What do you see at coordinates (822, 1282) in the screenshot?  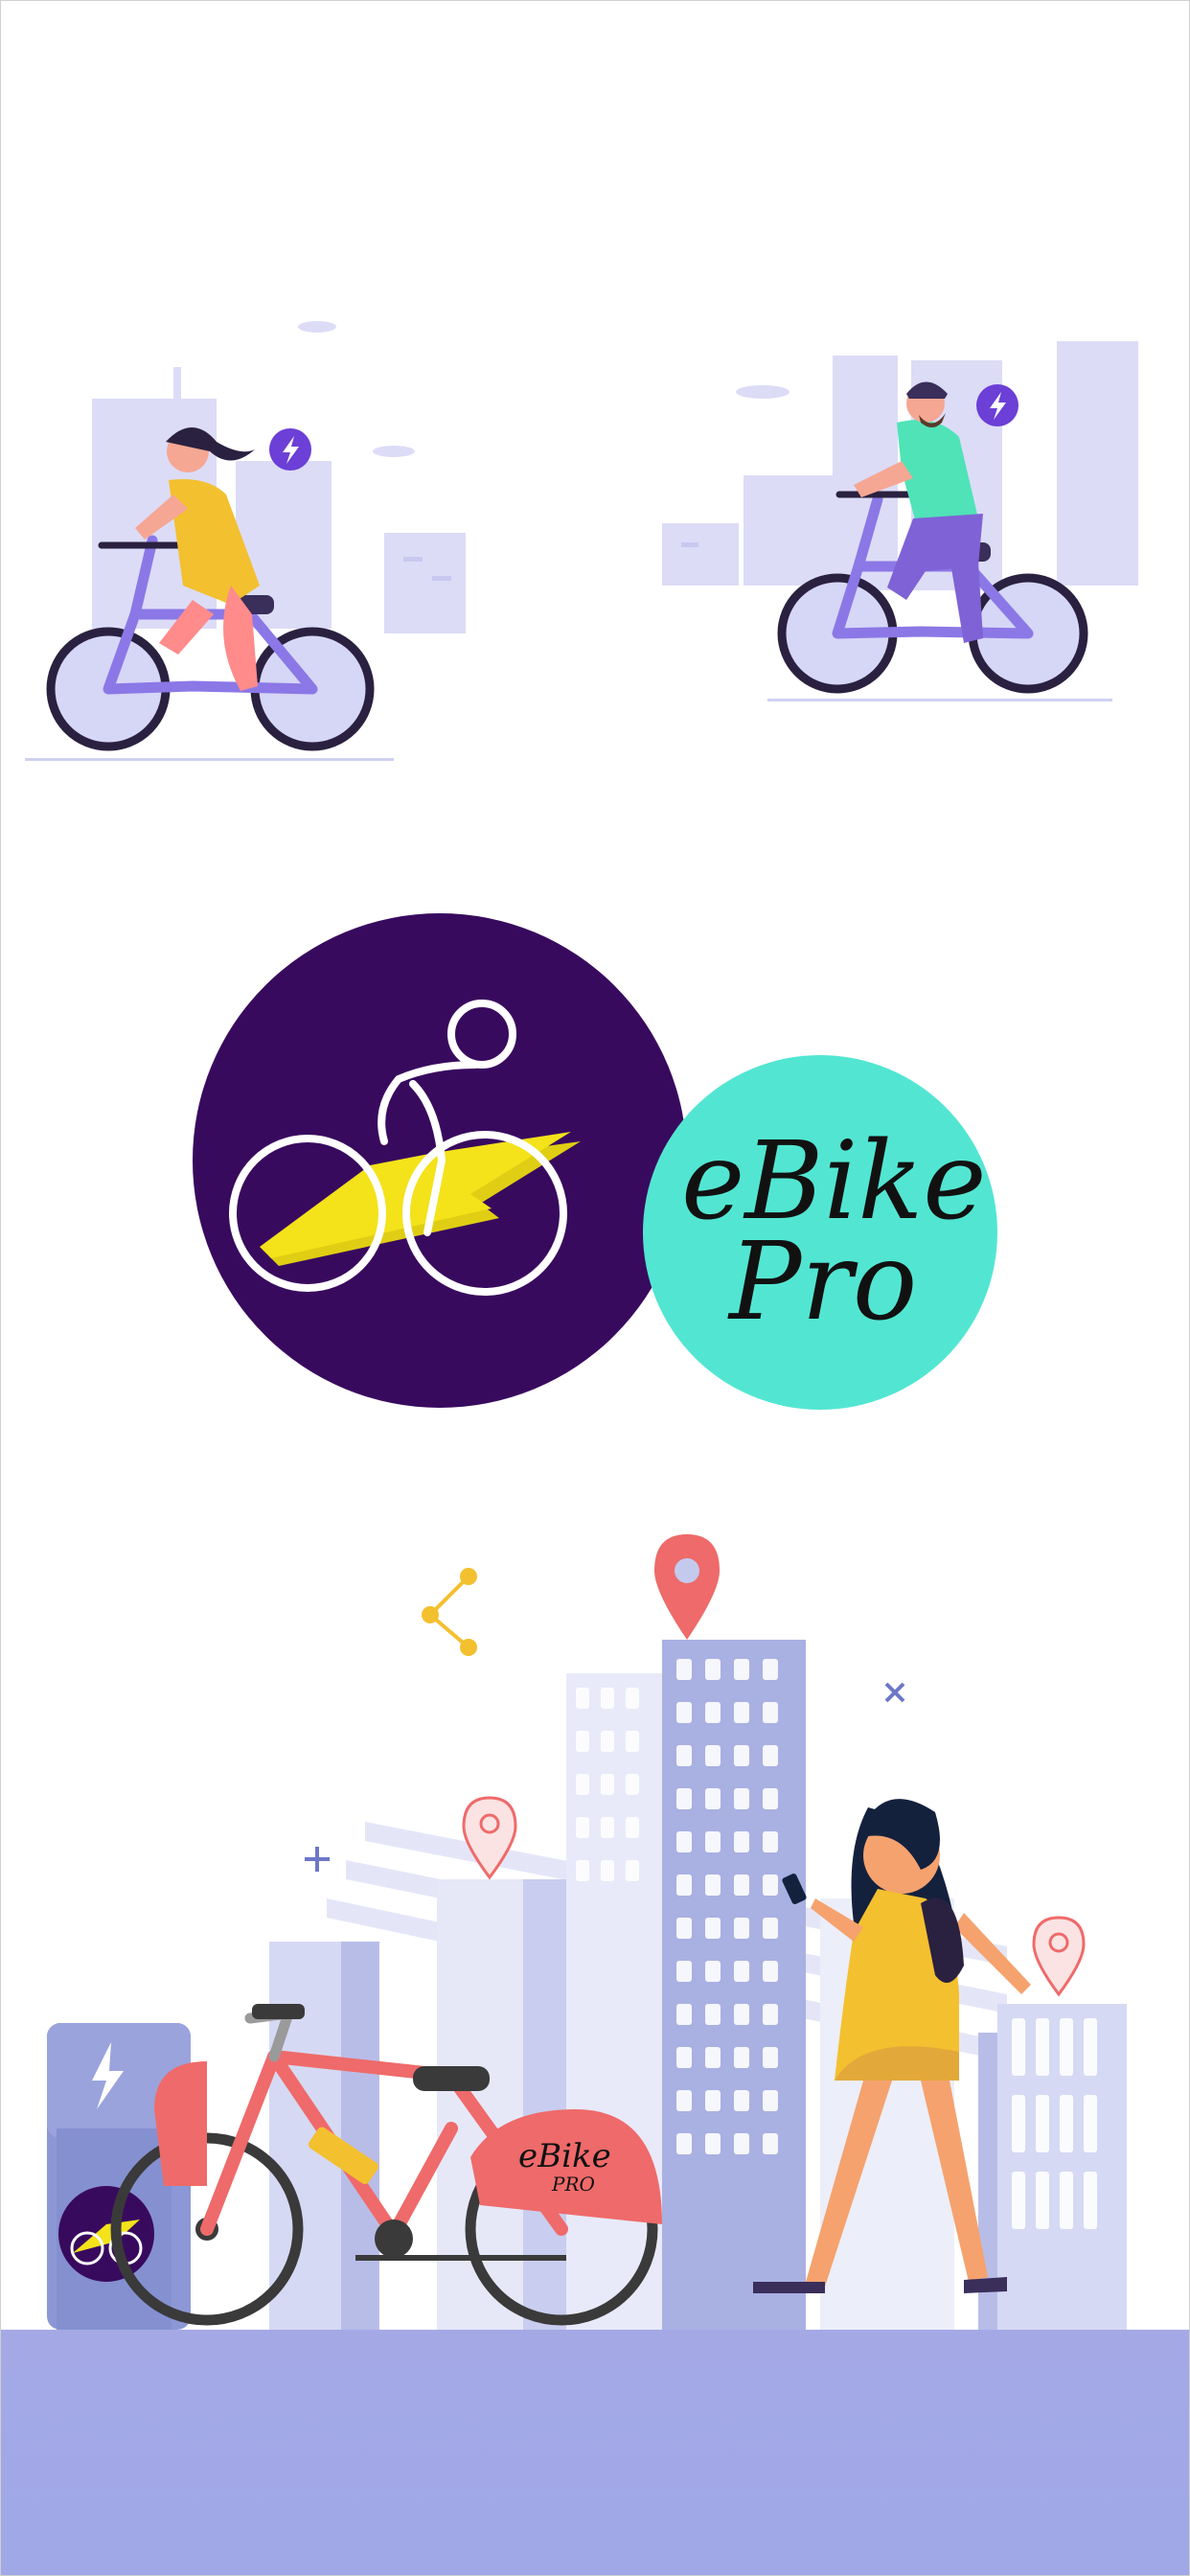 I see `logo-wordmark-line2: Pro` at bounding box center [822, 1282].